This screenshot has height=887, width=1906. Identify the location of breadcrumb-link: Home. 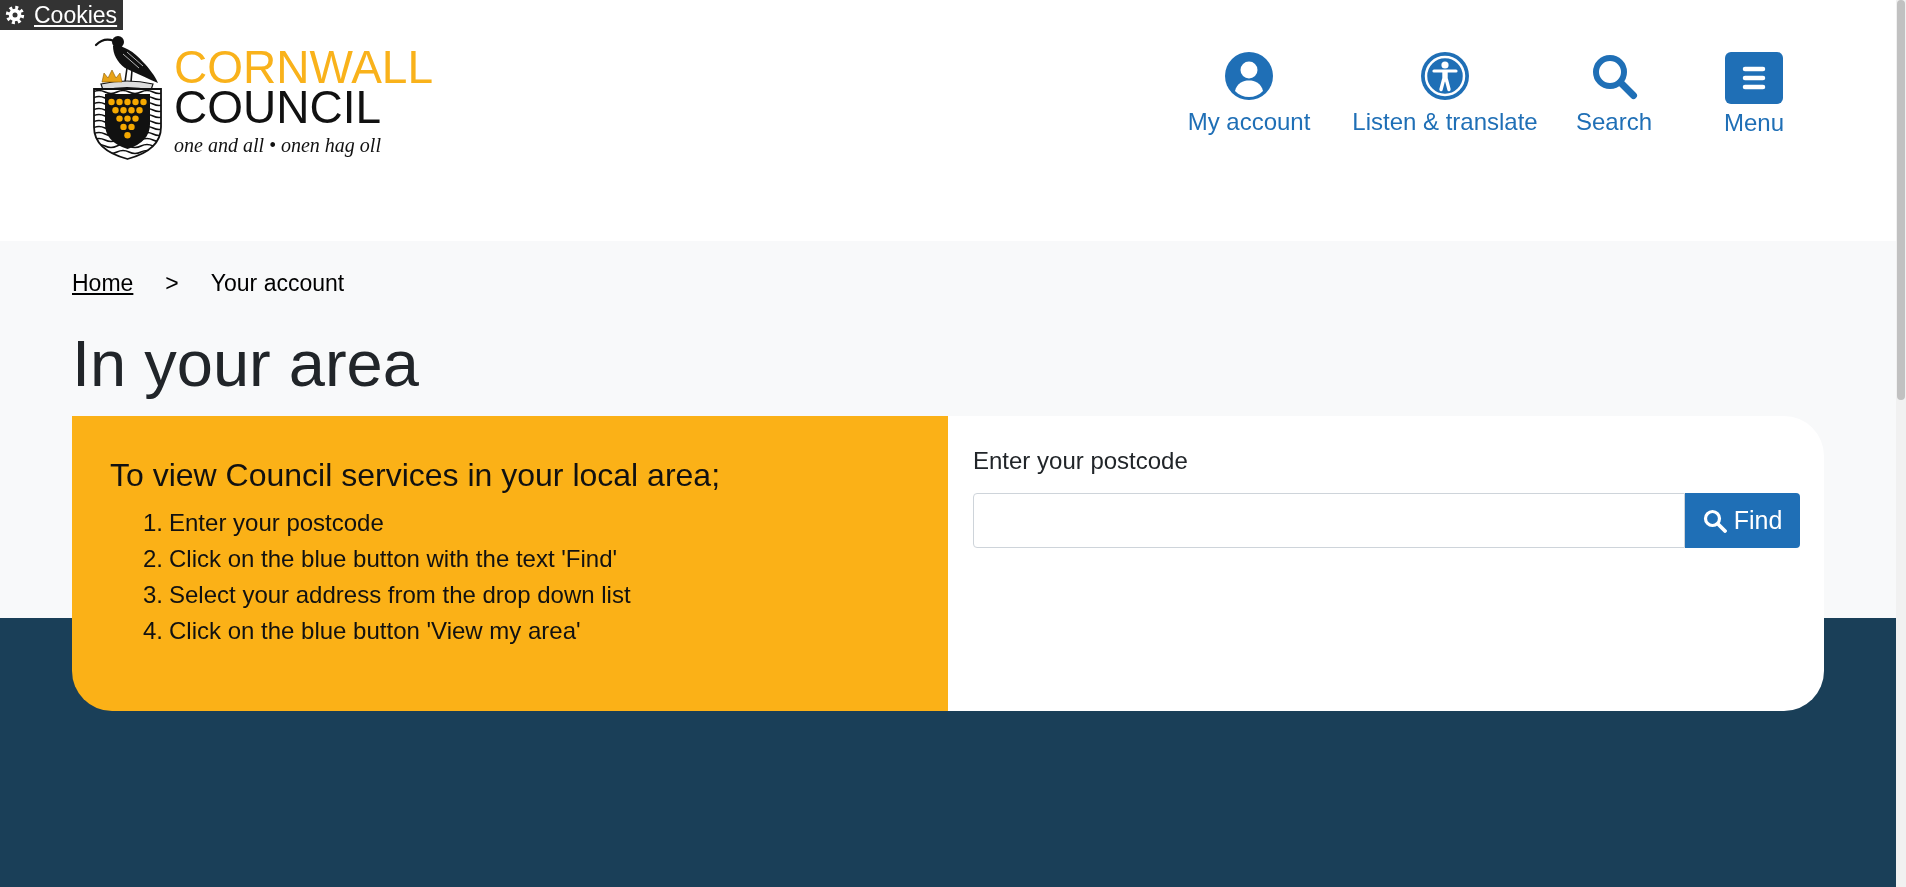
(103, 283).